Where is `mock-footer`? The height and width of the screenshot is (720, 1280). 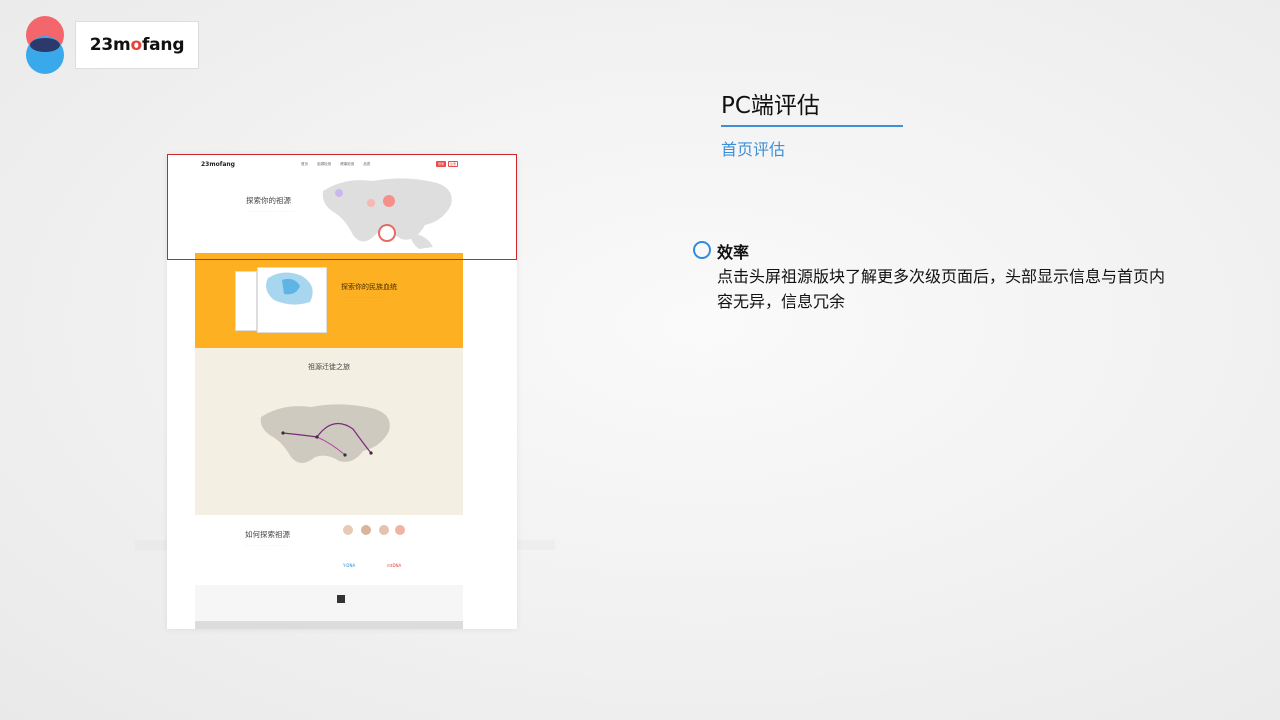
mock-footer is located at coordinates (329, 603).